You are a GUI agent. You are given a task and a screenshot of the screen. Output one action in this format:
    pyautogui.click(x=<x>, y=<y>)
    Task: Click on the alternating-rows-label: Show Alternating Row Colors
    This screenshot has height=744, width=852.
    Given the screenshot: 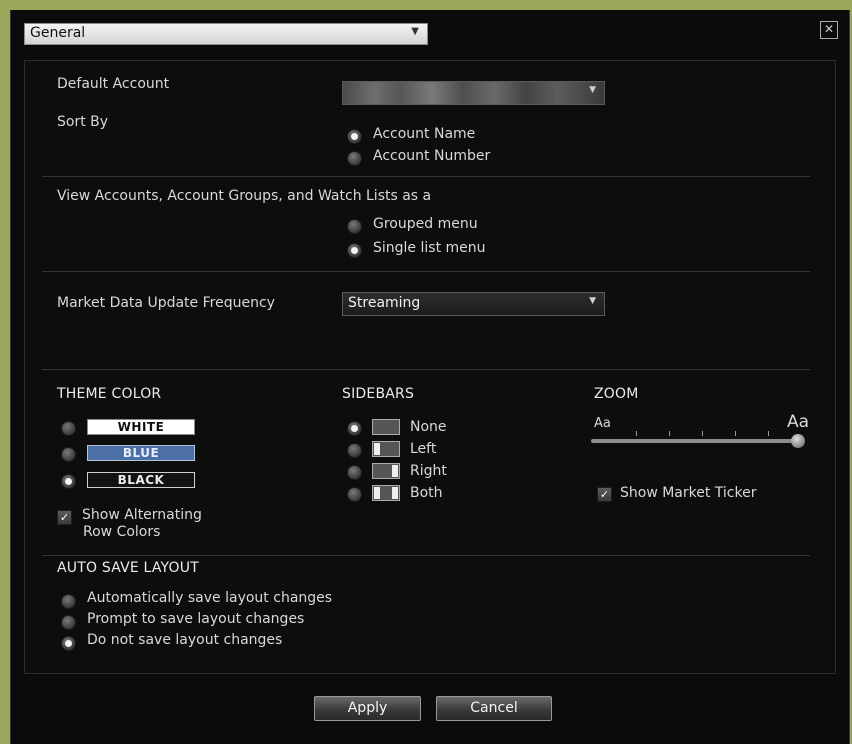 What is the action you would take?
    pyautogui.click(x=142, y=524)
    